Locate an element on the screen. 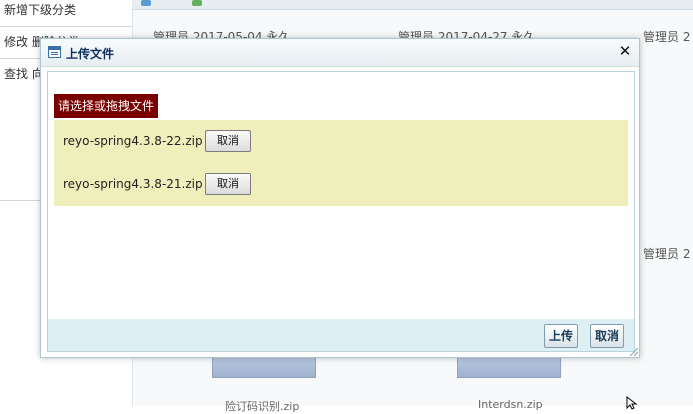 This screenshot has width=693, height=414. resize-handle is located at coordinates (634, 352).